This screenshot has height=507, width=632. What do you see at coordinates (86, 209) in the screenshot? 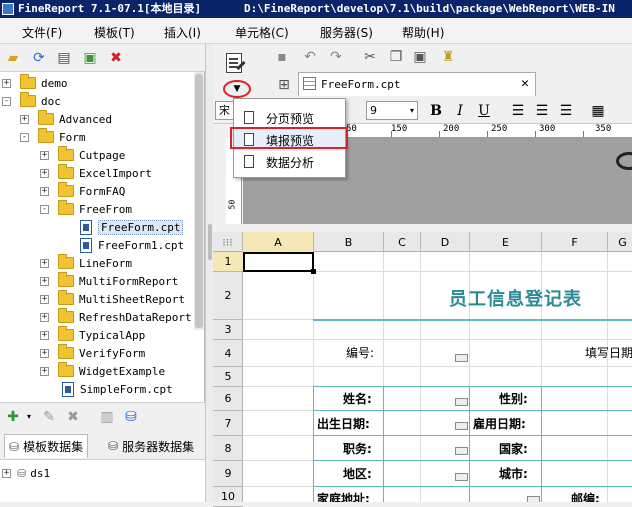
I see `tree-node-freefrom: - FreeFrom` at bounding box center [86, 209].